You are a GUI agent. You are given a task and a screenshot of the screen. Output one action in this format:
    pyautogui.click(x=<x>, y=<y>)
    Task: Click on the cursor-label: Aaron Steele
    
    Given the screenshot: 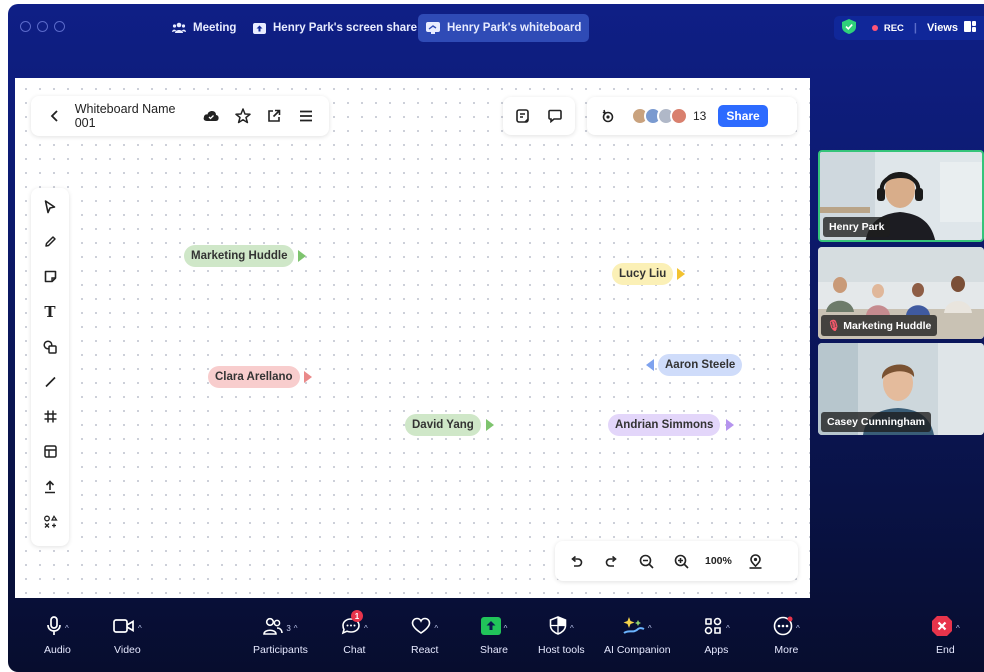 What is the action you would take?
    pyautogui.click(x=700, y=365)
    